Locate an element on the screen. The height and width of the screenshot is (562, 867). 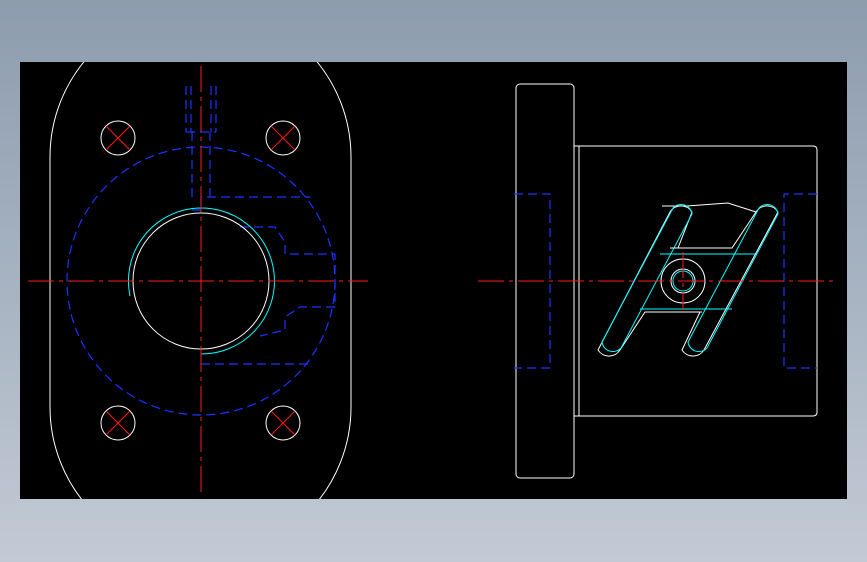
h-slot-inner-right is located at coordinates (733, 278).